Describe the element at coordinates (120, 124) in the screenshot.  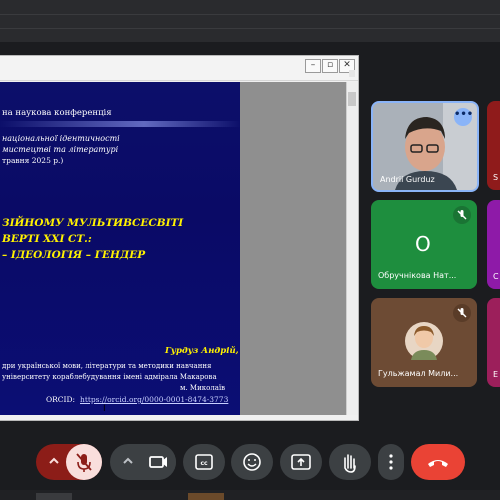
I see `slide-decor-band` at that location.